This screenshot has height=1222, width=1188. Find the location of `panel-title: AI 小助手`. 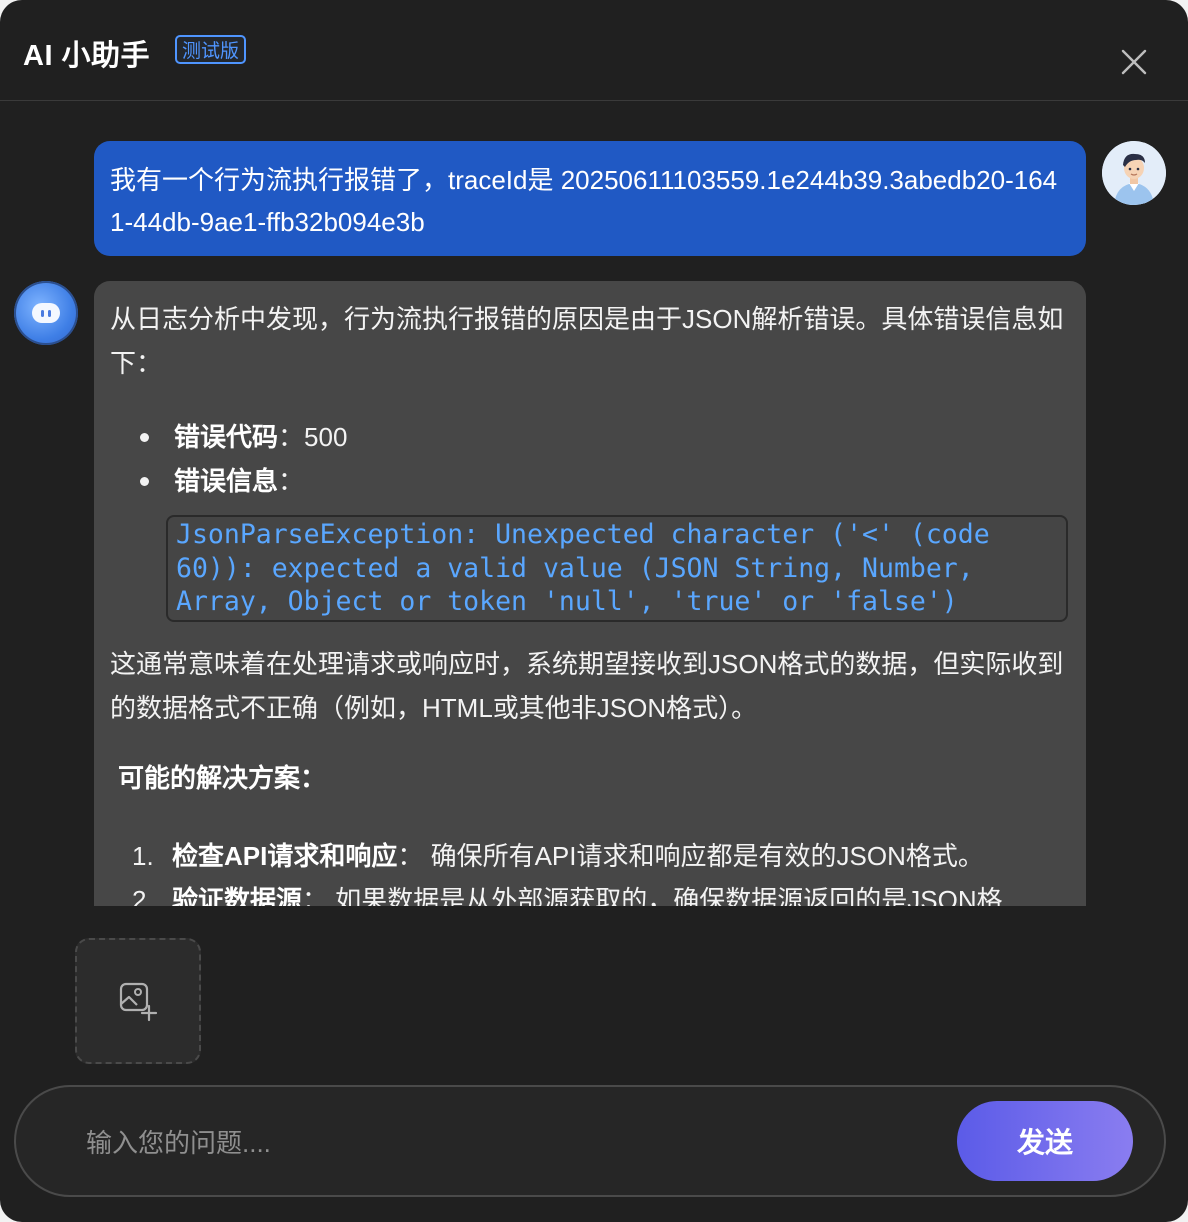

panel-title: AI 小助手 is located at coordinates (87, 56).